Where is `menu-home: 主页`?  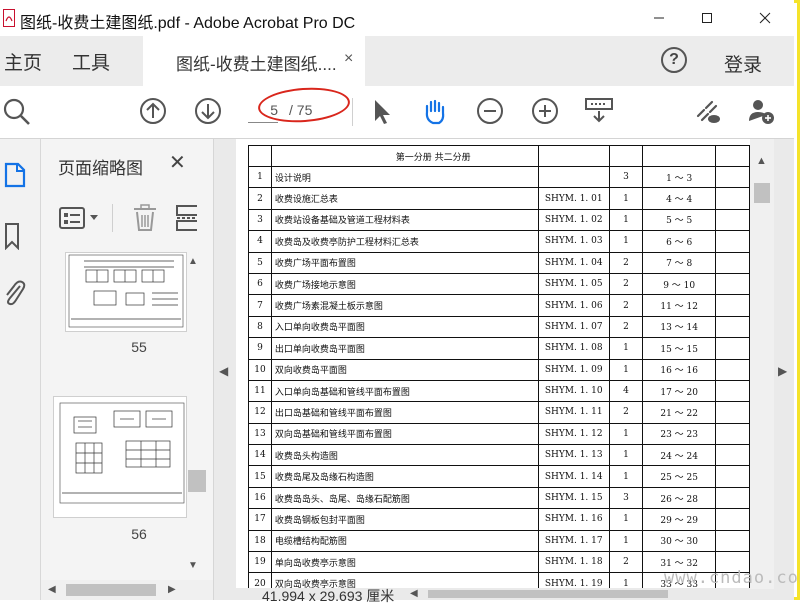 menu-home: 主页 is located at coordinates (23, 61).